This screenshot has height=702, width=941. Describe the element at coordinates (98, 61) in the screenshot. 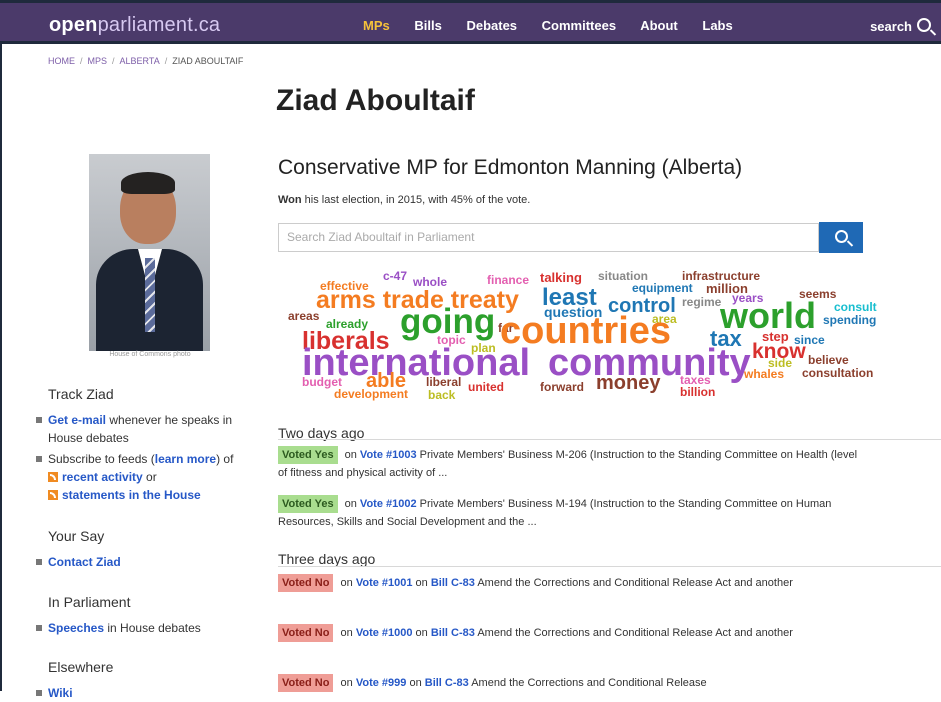

I see `breadcrumb-mps: MPS` at that location.